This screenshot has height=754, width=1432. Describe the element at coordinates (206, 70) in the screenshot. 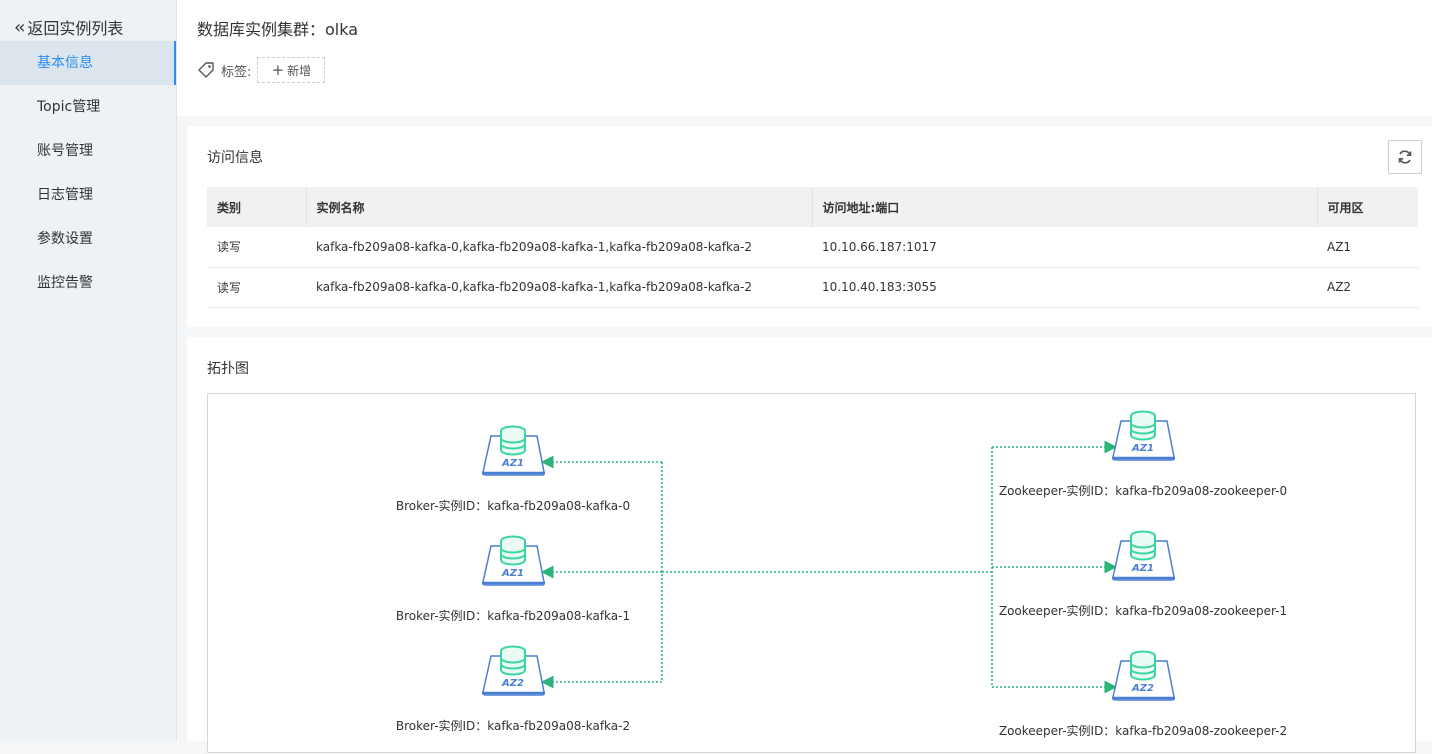

I see `tag-icon` at that location.